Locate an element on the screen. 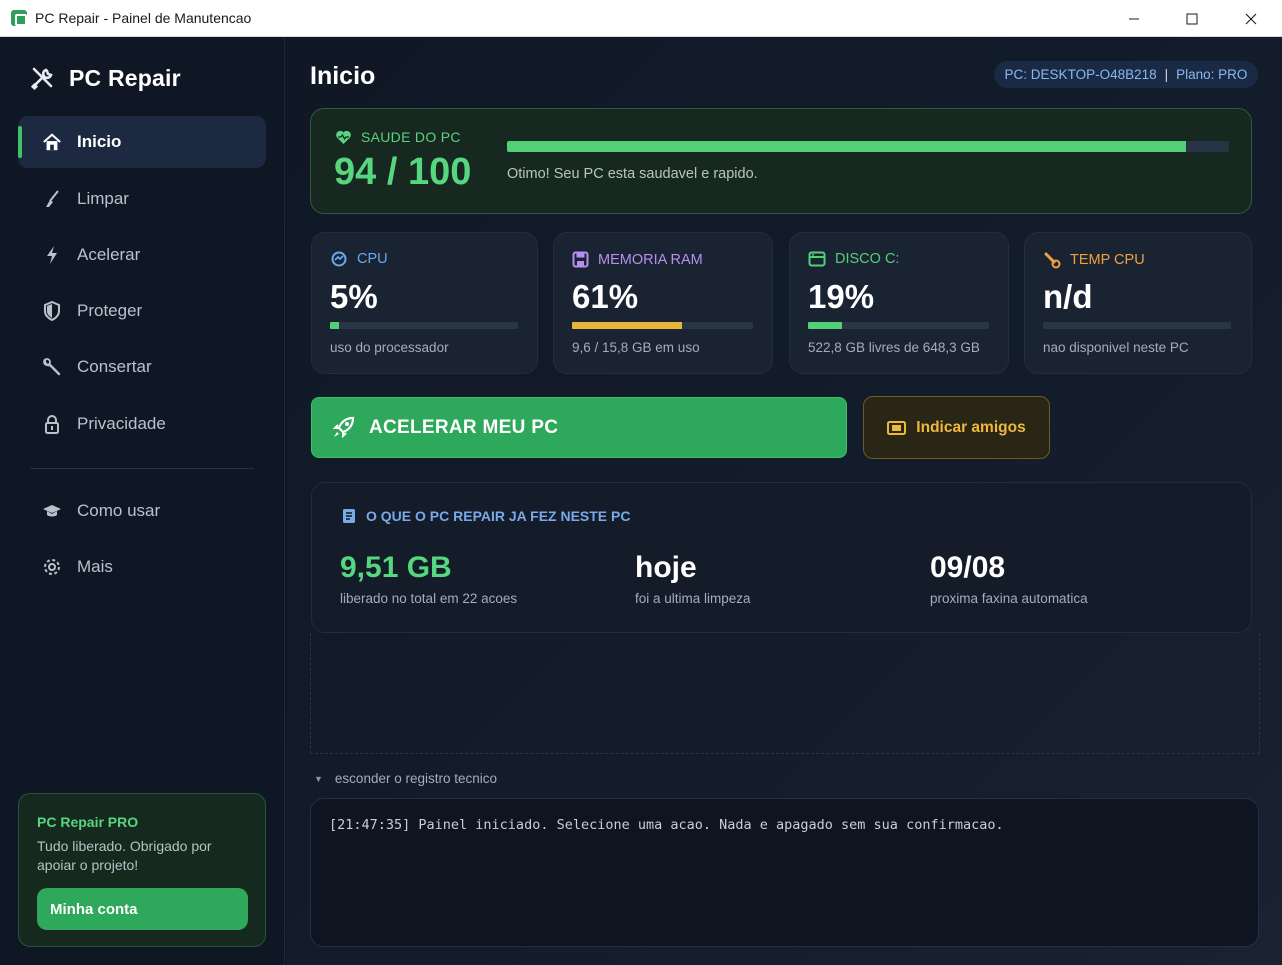  sidebar-item-label: Mais is located at coordinates (95, 566).